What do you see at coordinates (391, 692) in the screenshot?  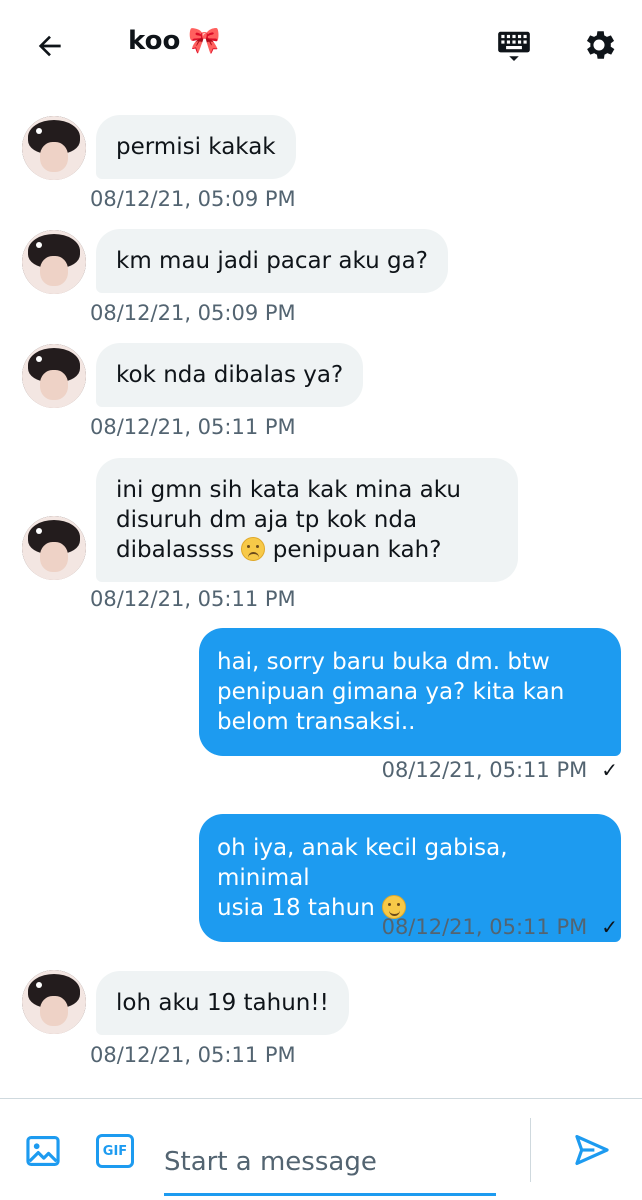 I see `message-line: penipuan gimana ya? kita kan` at bounding box center [391, 692].